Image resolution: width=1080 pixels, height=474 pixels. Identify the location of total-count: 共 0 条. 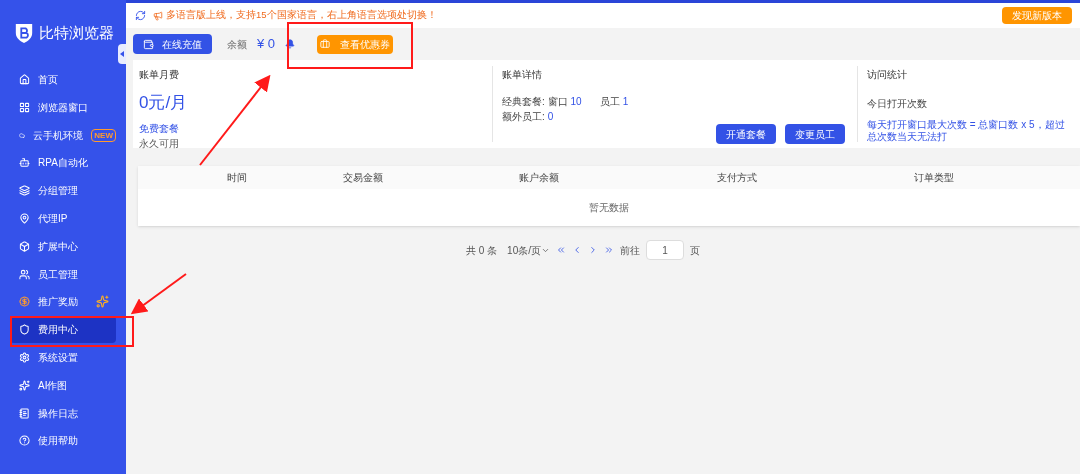
(482, 250).